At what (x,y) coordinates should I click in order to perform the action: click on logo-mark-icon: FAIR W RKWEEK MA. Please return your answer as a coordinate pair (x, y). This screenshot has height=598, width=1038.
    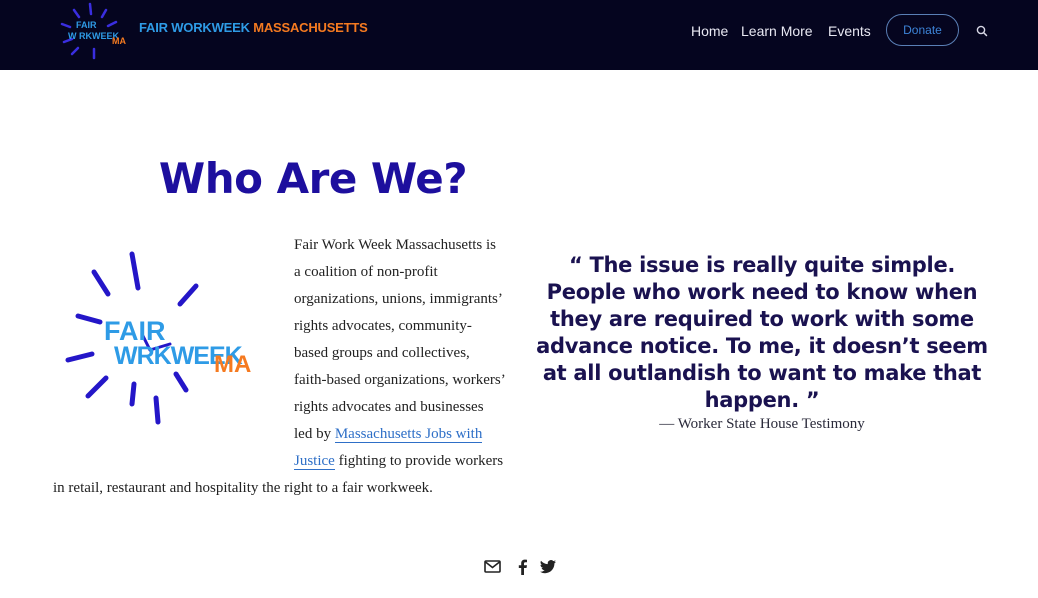
    Looking at the image, I should click on (95, 31).